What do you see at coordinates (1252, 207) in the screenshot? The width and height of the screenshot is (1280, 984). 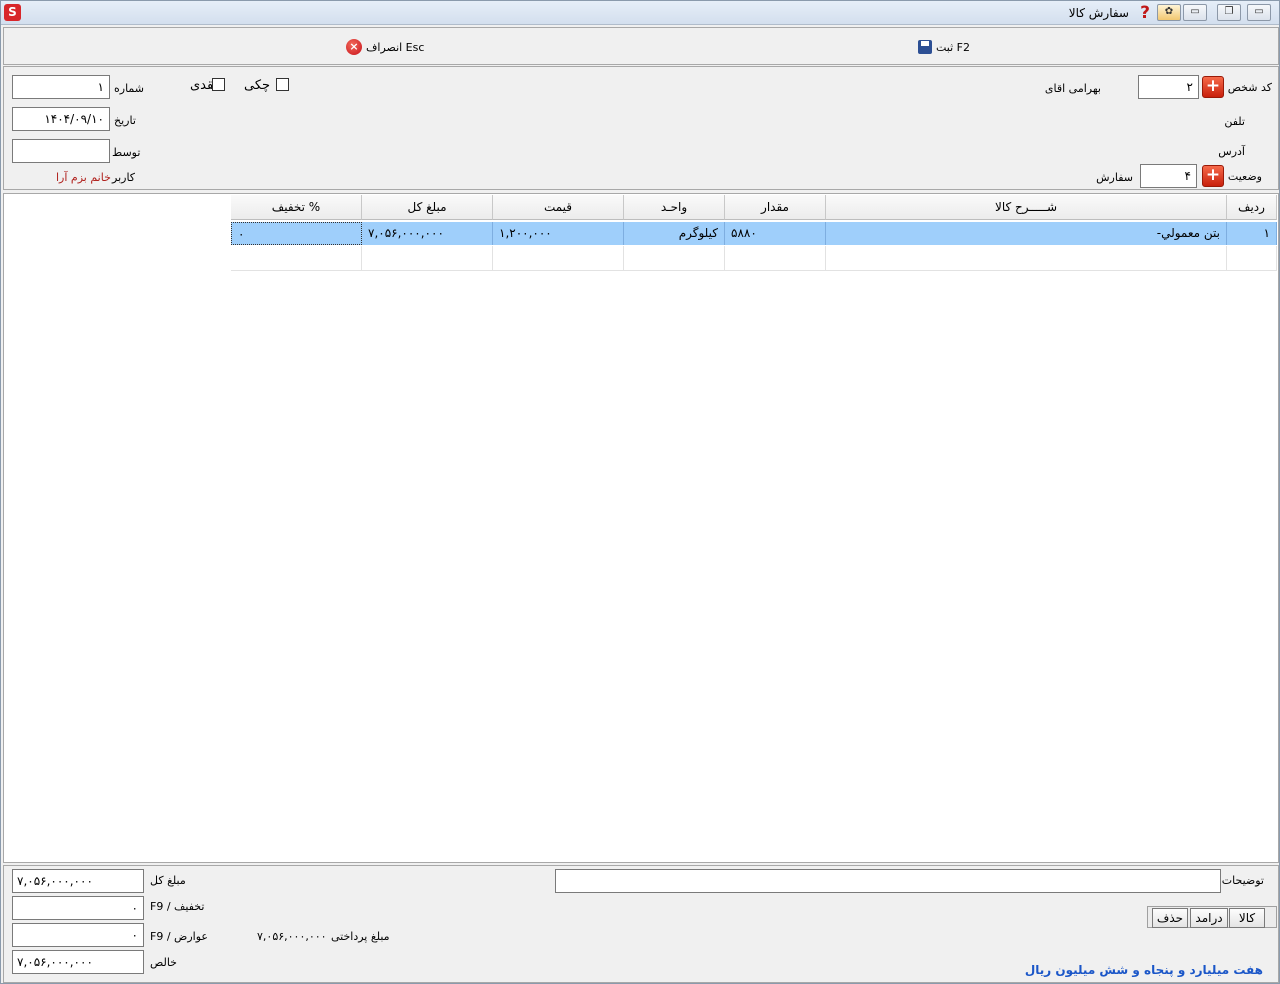 I see `column-header-row: ردیف` at bounding box center [1252, 207].